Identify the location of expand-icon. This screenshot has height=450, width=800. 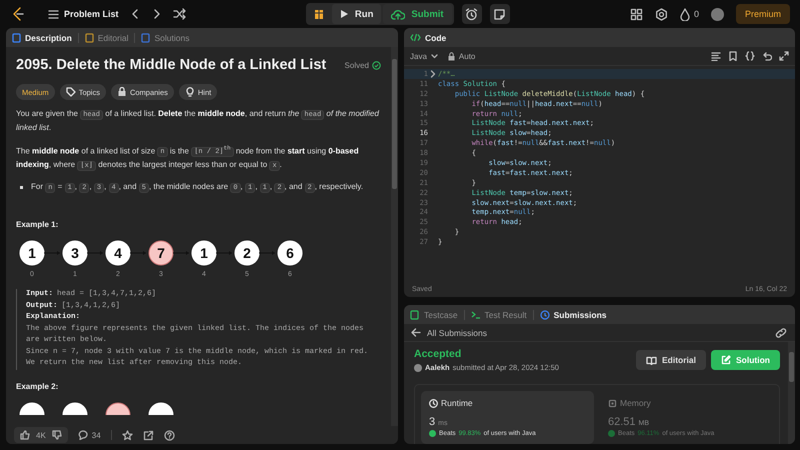
(784, 56).